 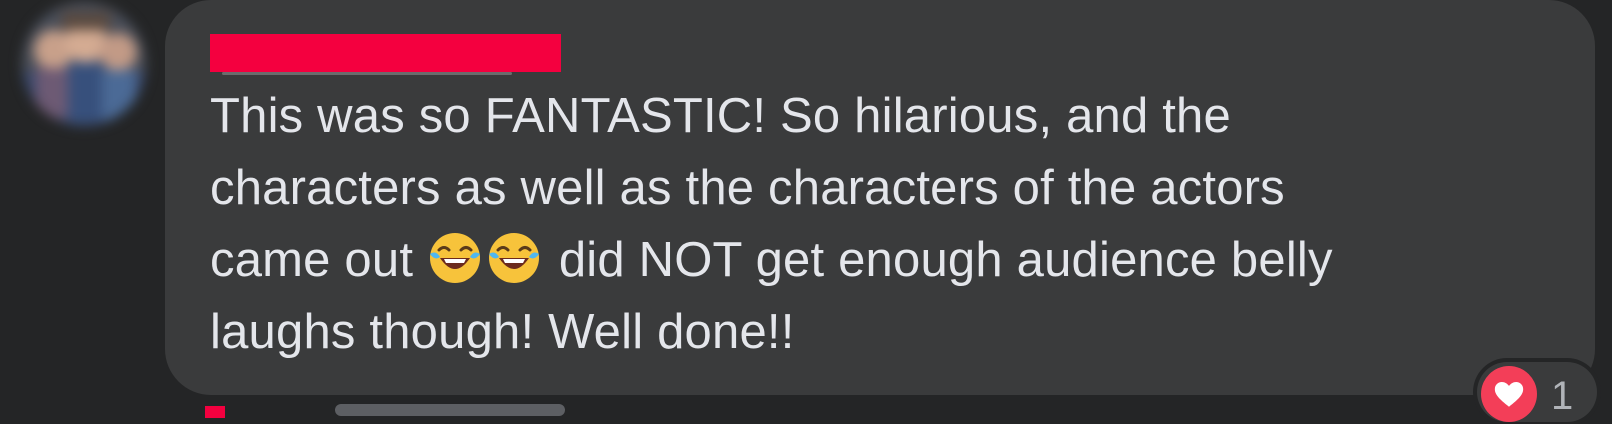 I want to click on comment-actions-row, so click(x=415, y=414).